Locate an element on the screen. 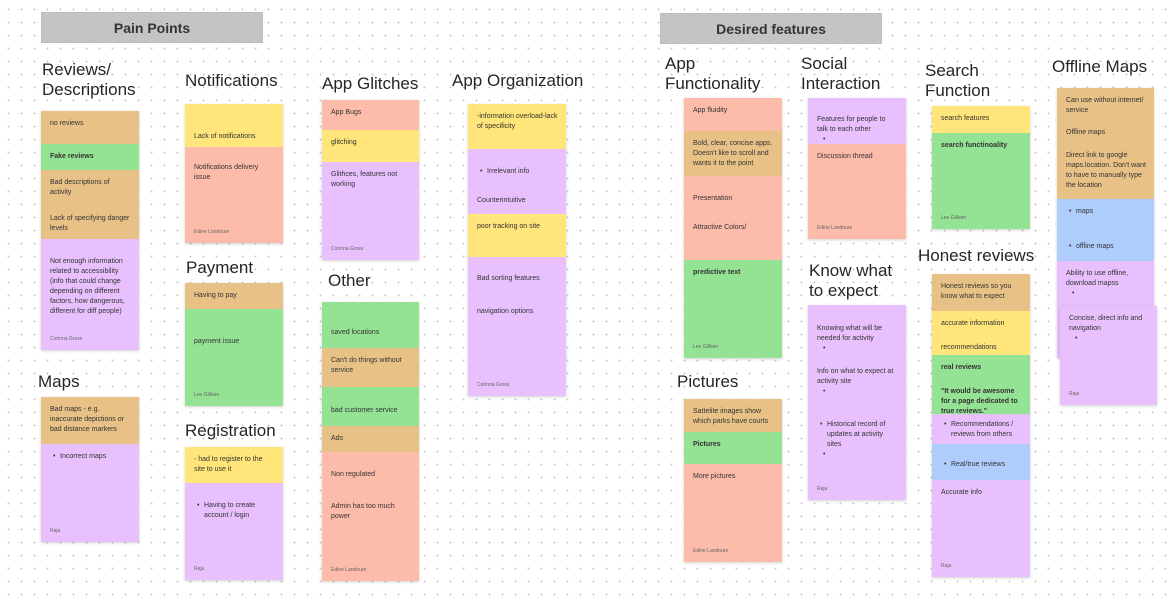 The width and height of the screenshot is (1174, 601). sticky-note: Discussion thread Edine Landoure is located at coordinates (857, 191).